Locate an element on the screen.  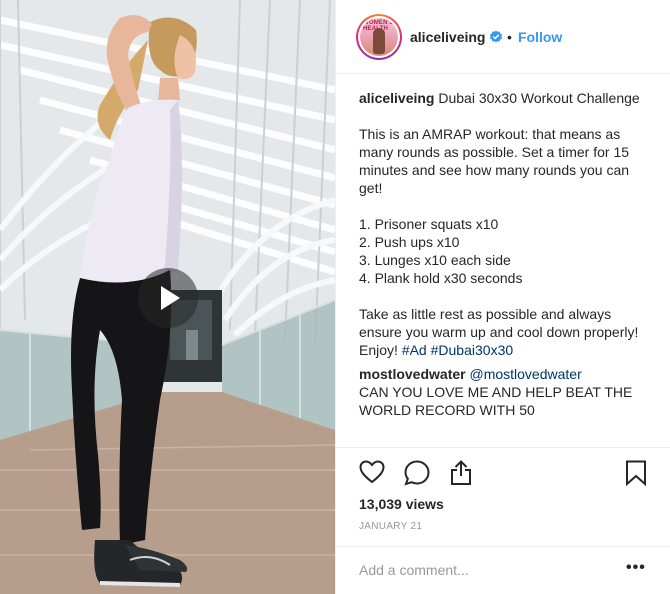
post-date: JANUARY 21 is located at coordinates (390, 526).